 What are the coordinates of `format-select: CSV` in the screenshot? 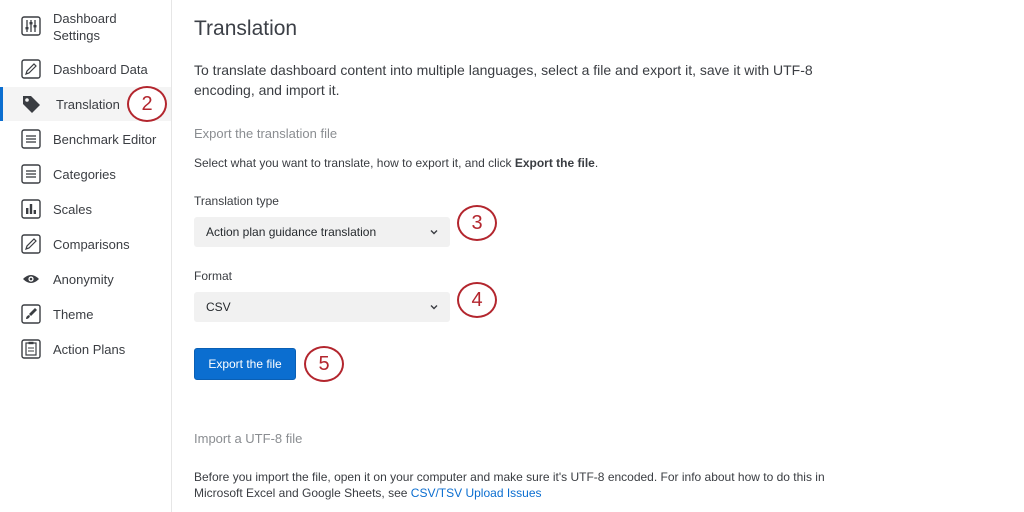 It's located at (322, 307).